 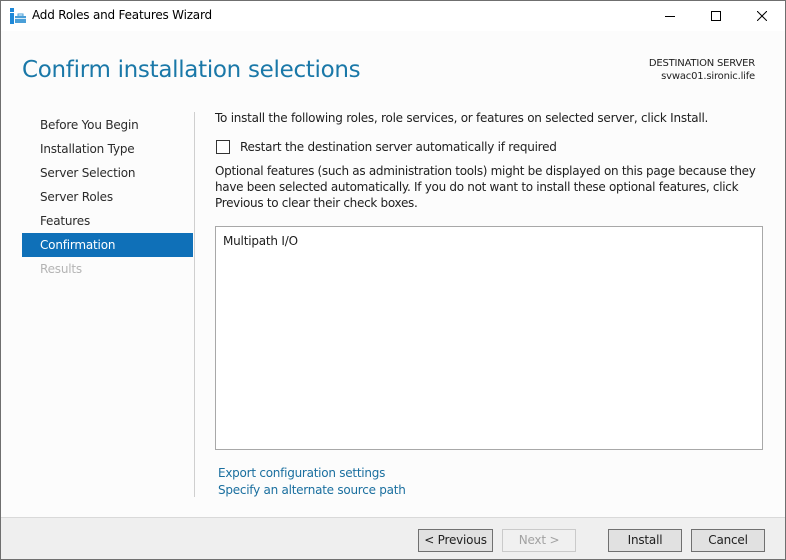 I want to click on restart-checkbox, so click(x=223, y=147).